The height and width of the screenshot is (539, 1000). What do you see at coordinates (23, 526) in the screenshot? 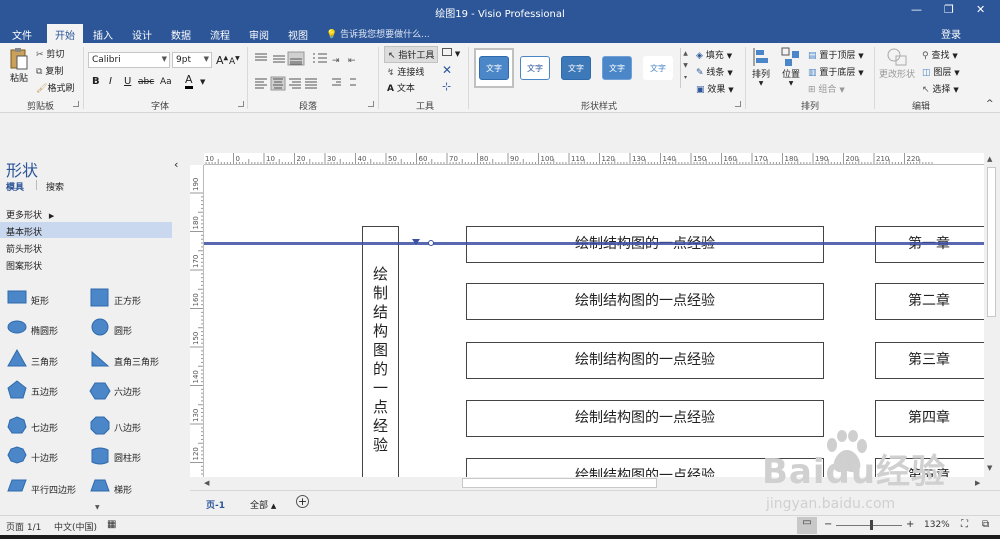
I see `page-count: 页面 1/1` at bounding box center [23, 526].